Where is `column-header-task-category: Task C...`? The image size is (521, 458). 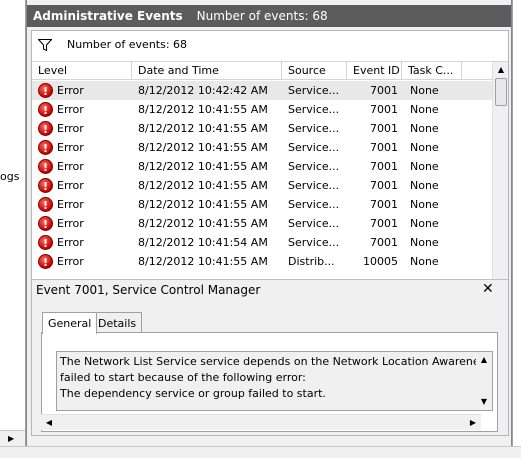 column-header-task-category: Task C... is located at coordinates (432, 71).